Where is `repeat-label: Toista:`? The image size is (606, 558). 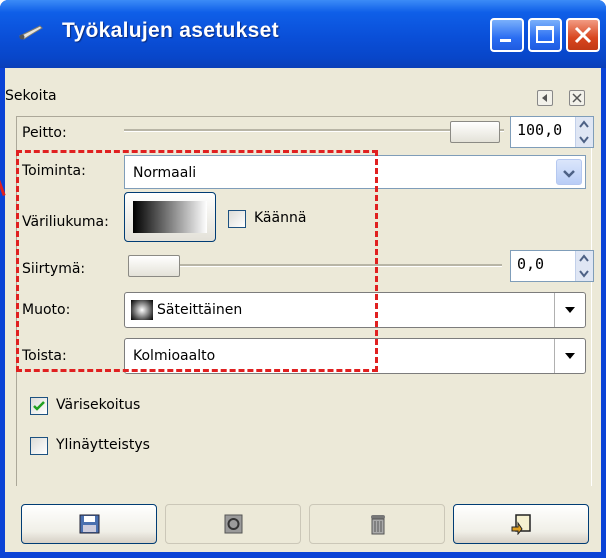
repeat-label: Toista: is located at coordinates (44, 356).